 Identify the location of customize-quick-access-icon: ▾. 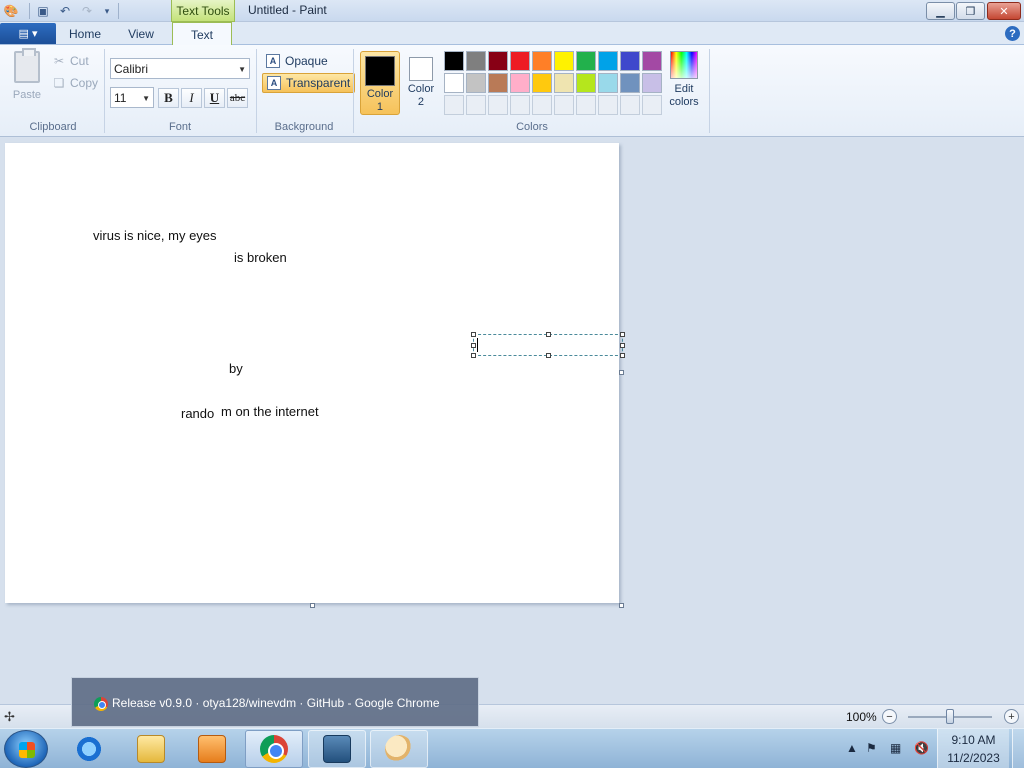
(107, 11).